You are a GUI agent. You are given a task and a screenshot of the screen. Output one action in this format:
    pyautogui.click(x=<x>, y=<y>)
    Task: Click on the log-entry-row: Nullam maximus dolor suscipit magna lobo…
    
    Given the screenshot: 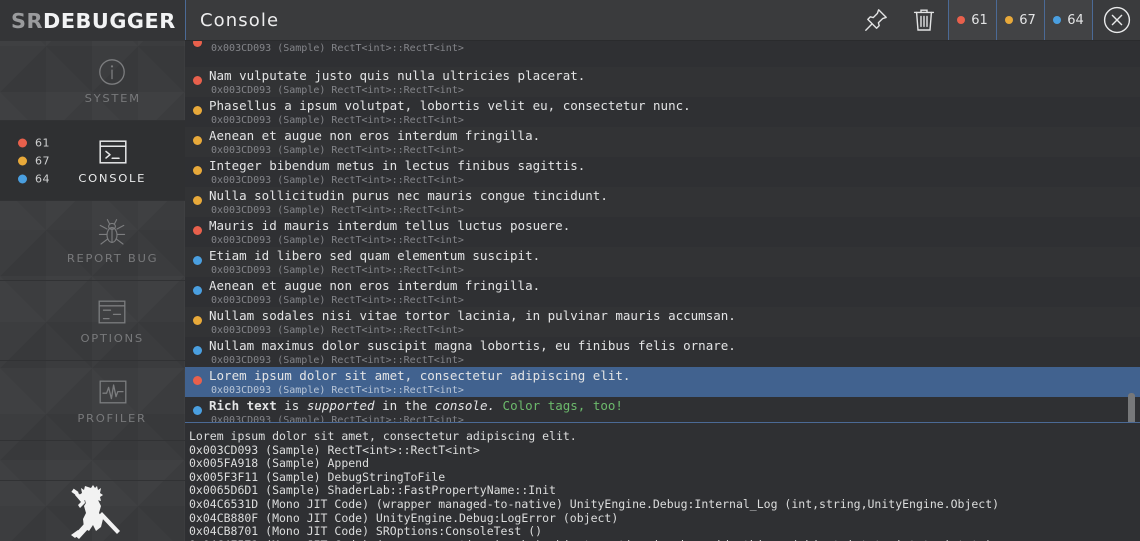 What is the action you would take?
    pyautogui.click(x=662, y=352)
    